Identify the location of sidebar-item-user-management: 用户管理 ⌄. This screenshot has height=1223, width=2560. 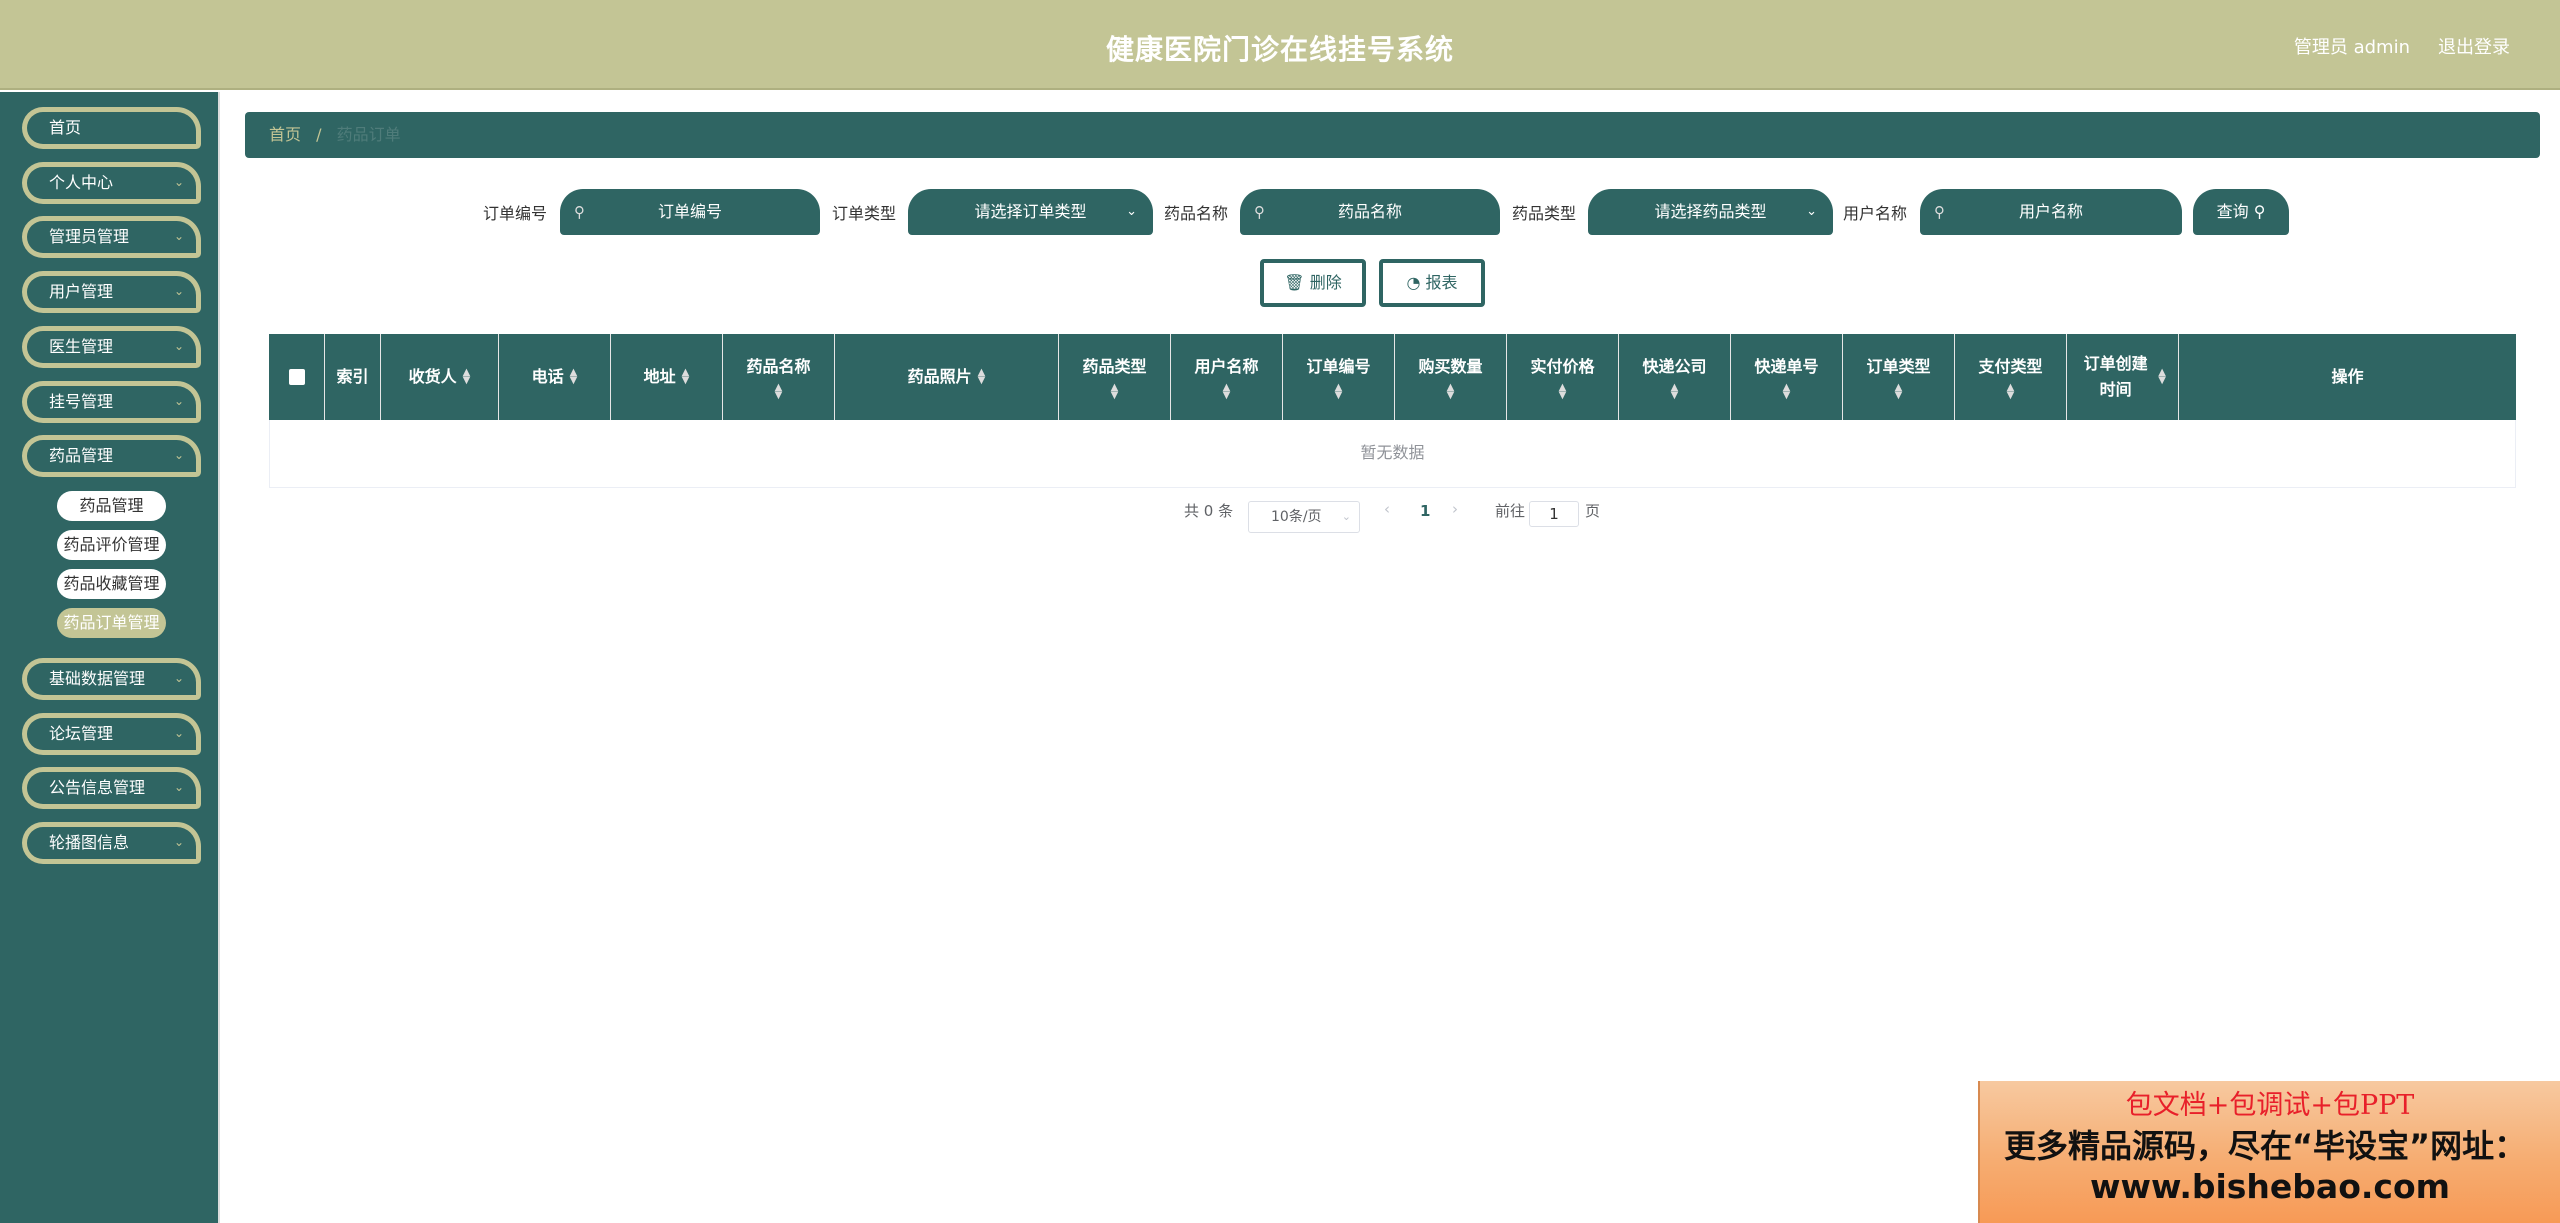
(111, 292).